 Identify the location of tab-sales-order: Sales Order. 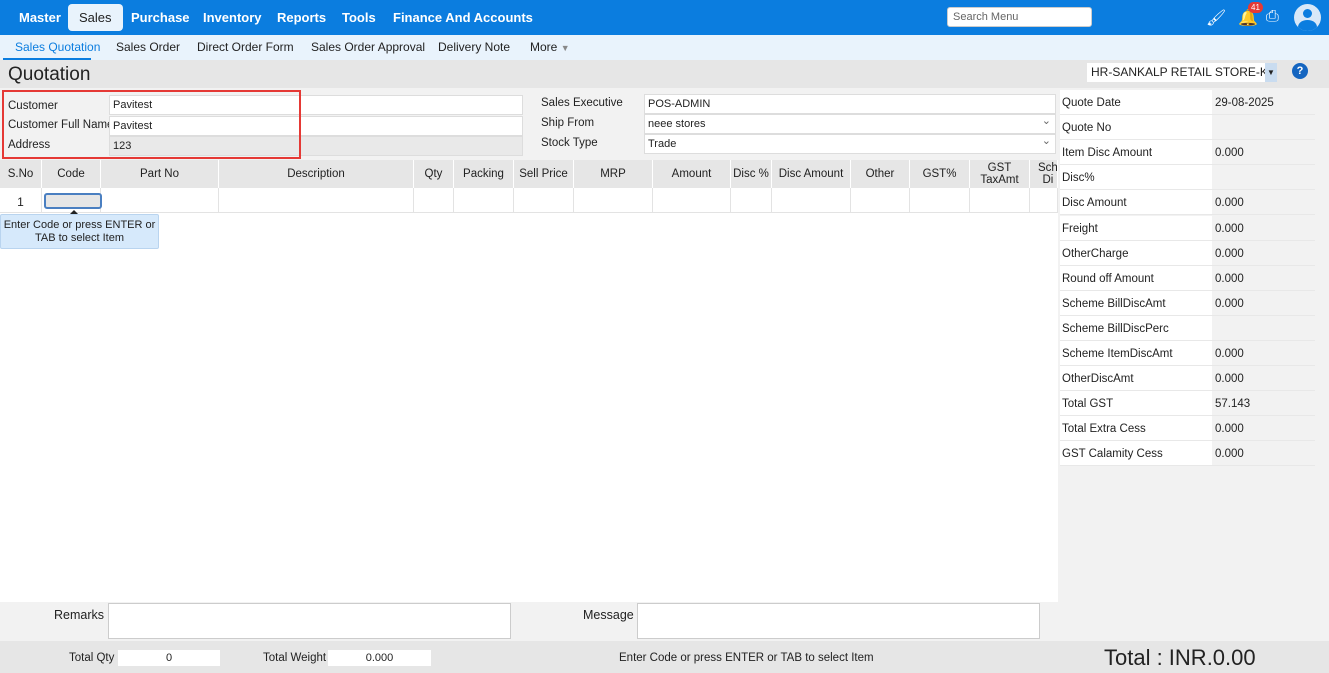
(148, 47).